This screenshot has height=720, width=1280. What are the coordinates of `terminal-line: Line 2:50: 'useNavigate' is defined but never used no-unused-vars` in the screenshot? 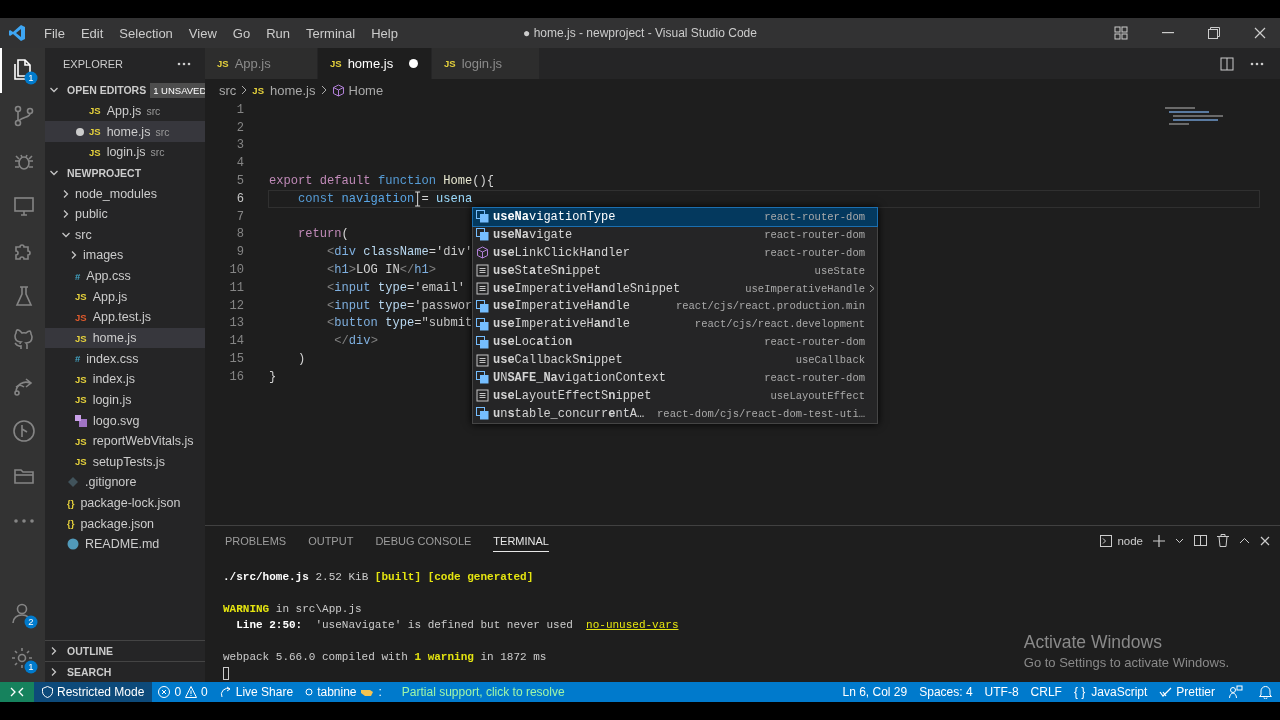 It's located at (457, 625).